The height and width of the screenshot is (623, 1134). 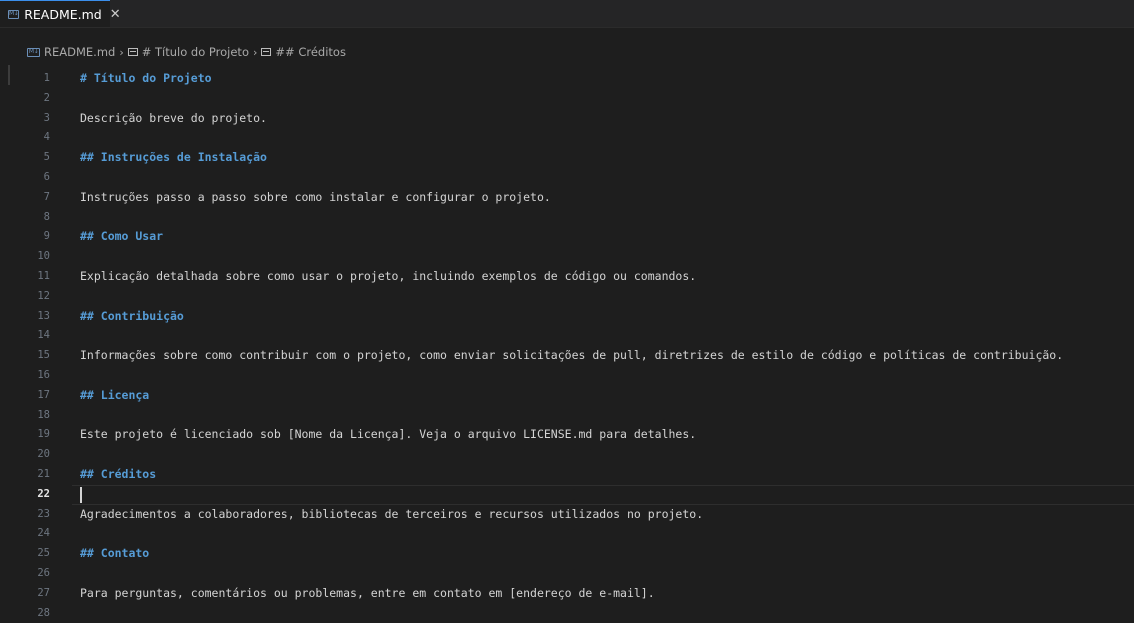 I want to click on editor-line: 9 ## Como Usar, so click(x=567, y=237).